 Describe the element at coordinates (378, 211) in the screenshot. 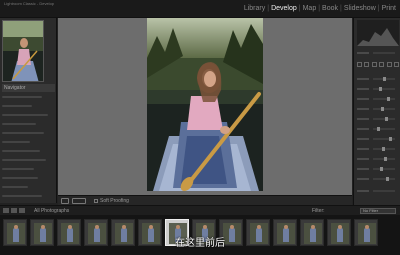

I see `filter-dropdown: No Filter` at that location.